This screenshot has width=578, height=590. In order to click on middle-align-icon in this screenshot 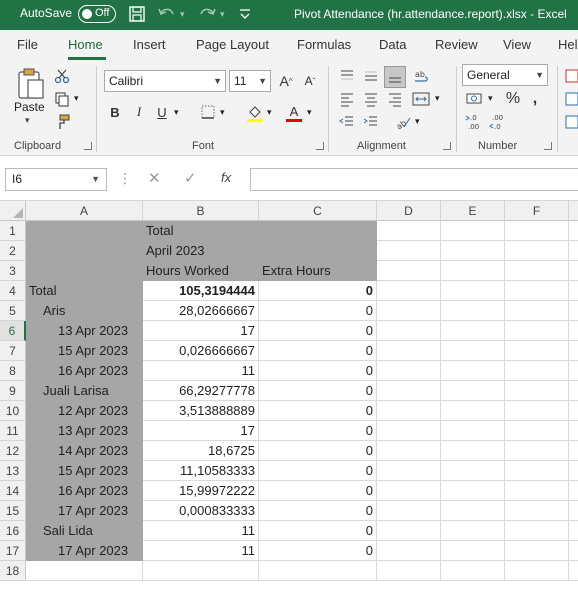, I will do `click(371, 76)`.